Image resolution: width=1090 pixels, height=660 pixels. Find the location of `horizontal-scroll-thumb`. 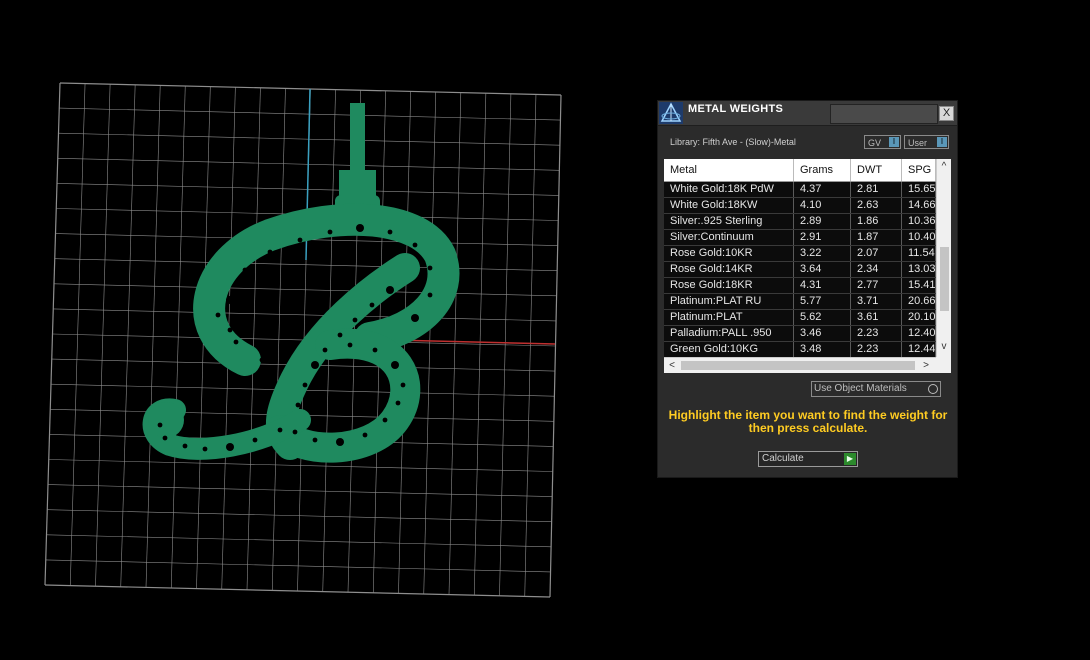

horizontal-scroll-thumb is located at coordinates (798, 365).